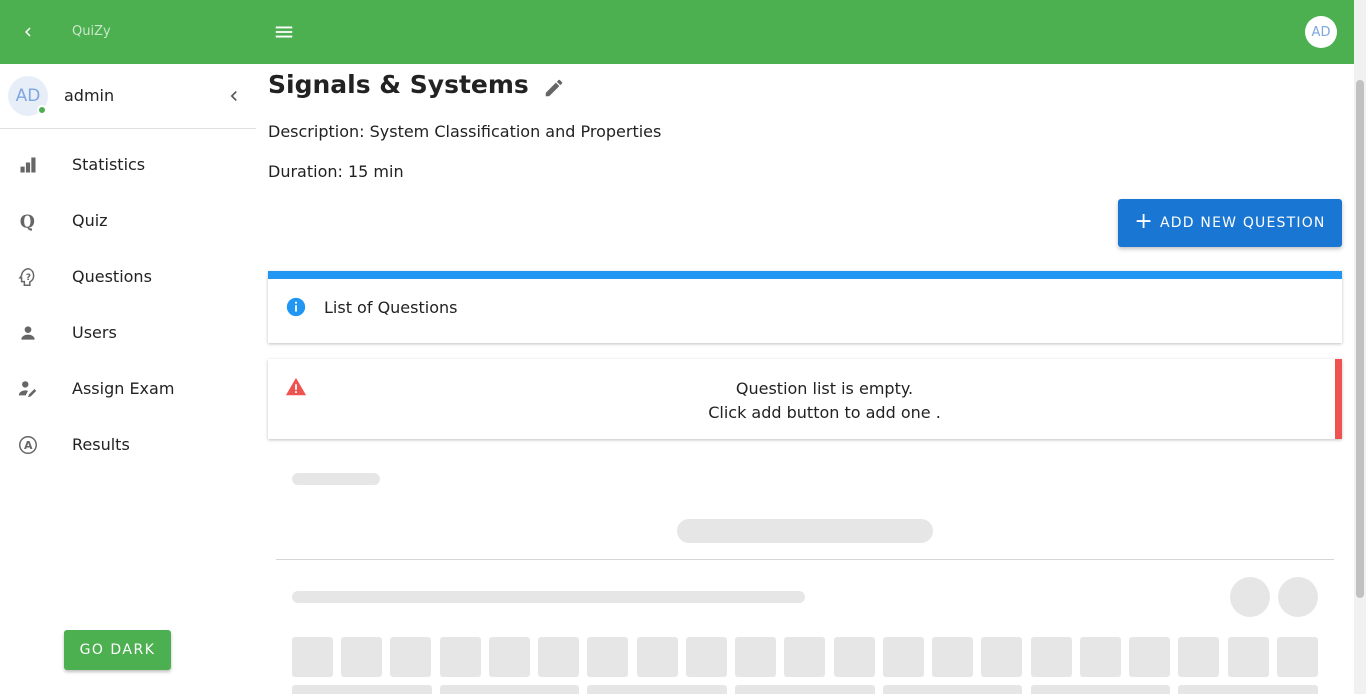 The image size is (1366, 694). I want to click on plus-icon: +, so click(1144, 221).